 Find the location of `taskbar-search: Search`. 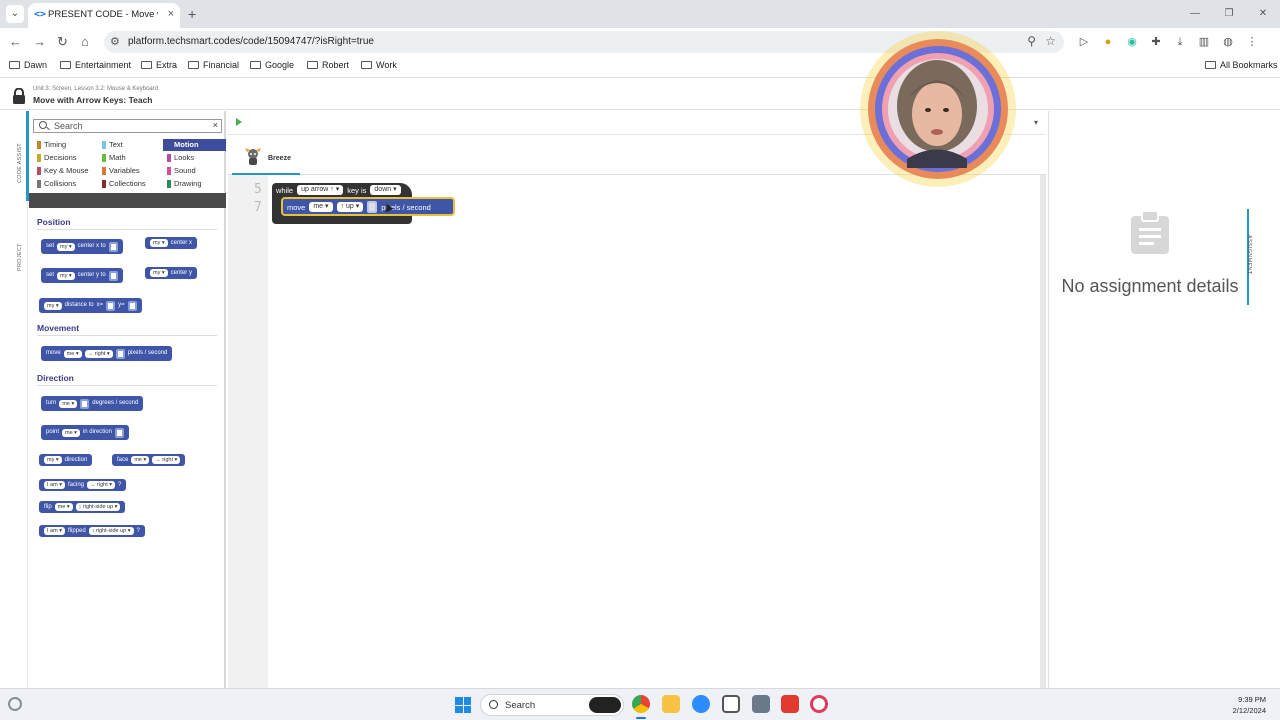

taskbar-search: Search is located at coordinates (552, 705).